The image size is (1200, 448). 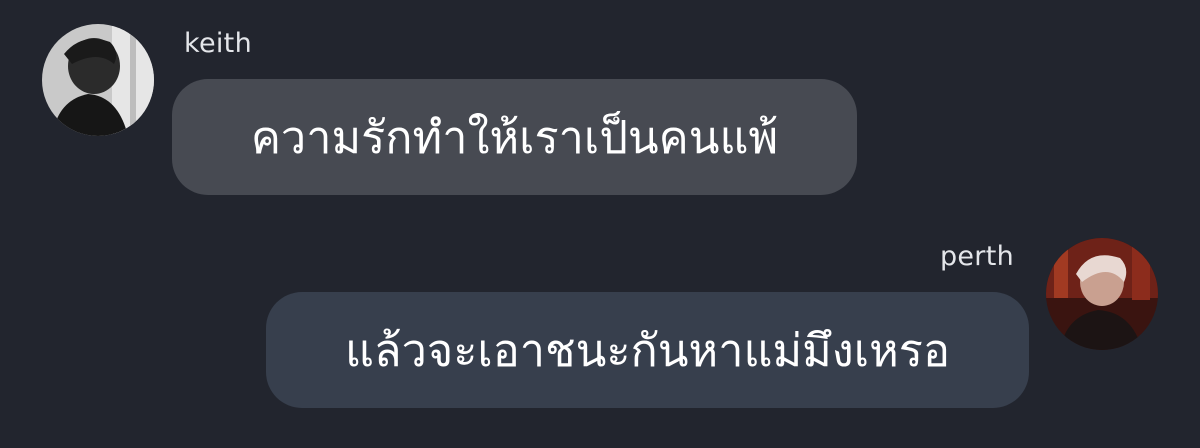 I want to click on message-bubble-incoming: ความรักทำให้เราเป็นคนแพ้, so click(x=514, y=137).